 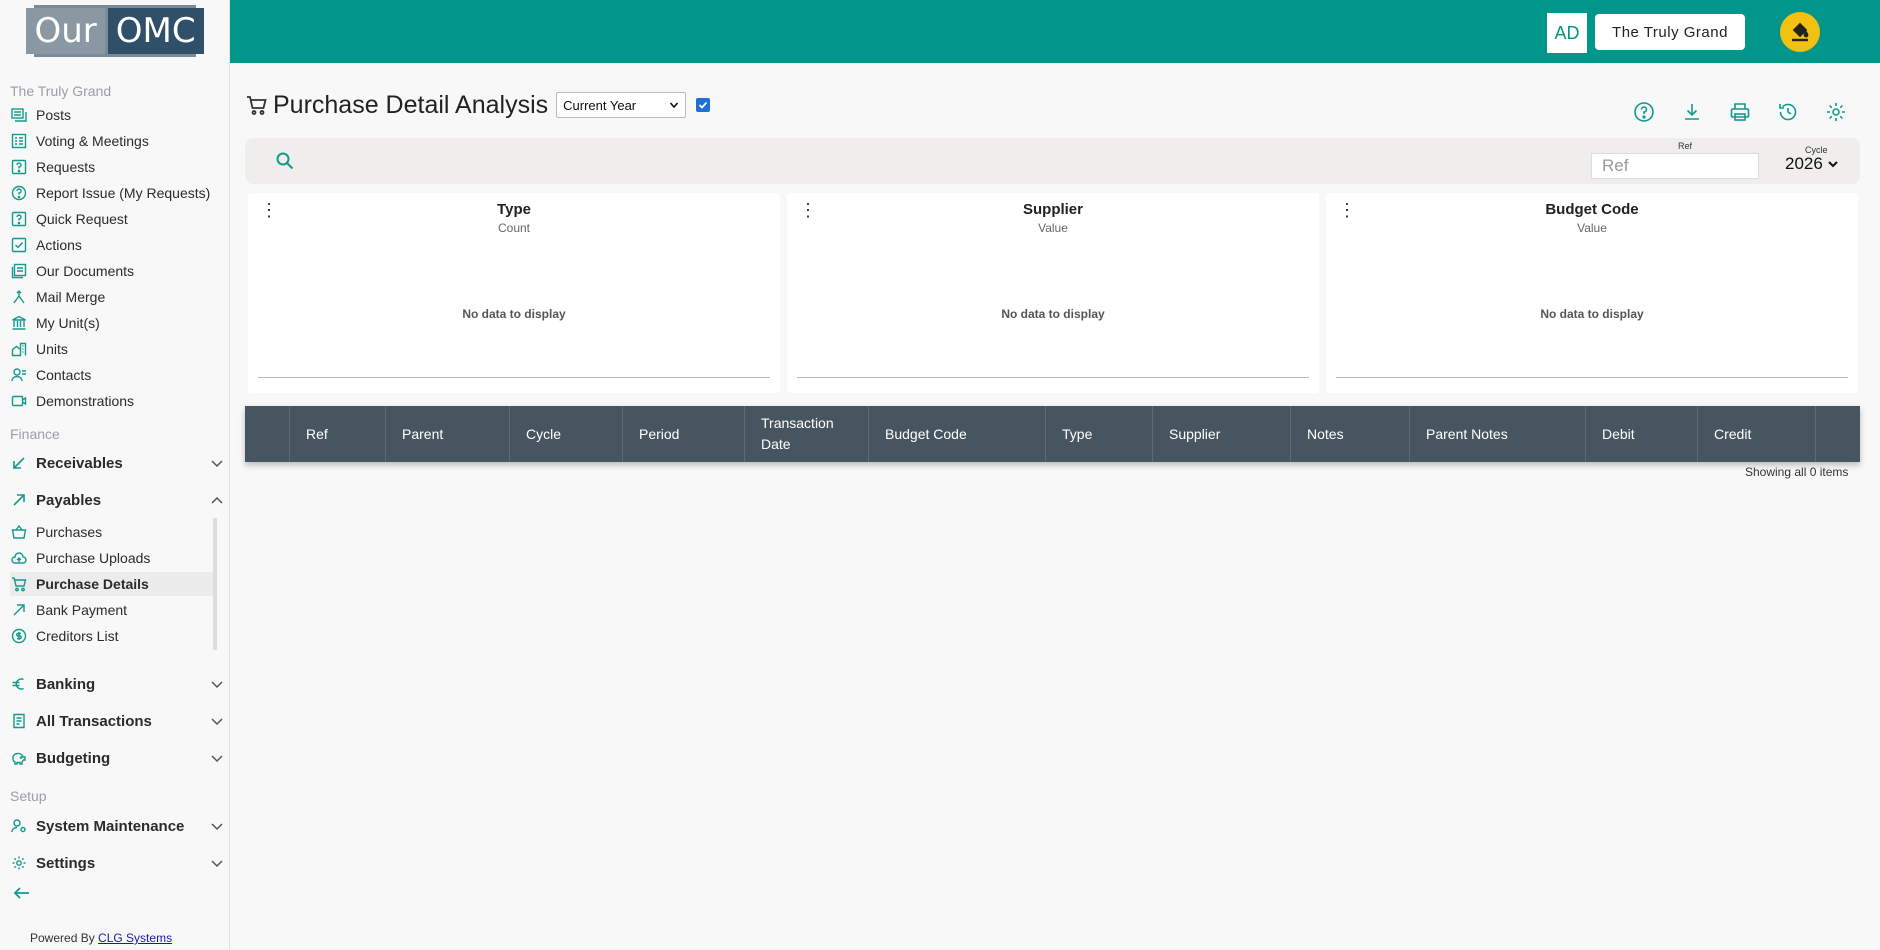 I want to click on sidebar-item-mail-merge: Mail Merge, so click(x=112, y=297).